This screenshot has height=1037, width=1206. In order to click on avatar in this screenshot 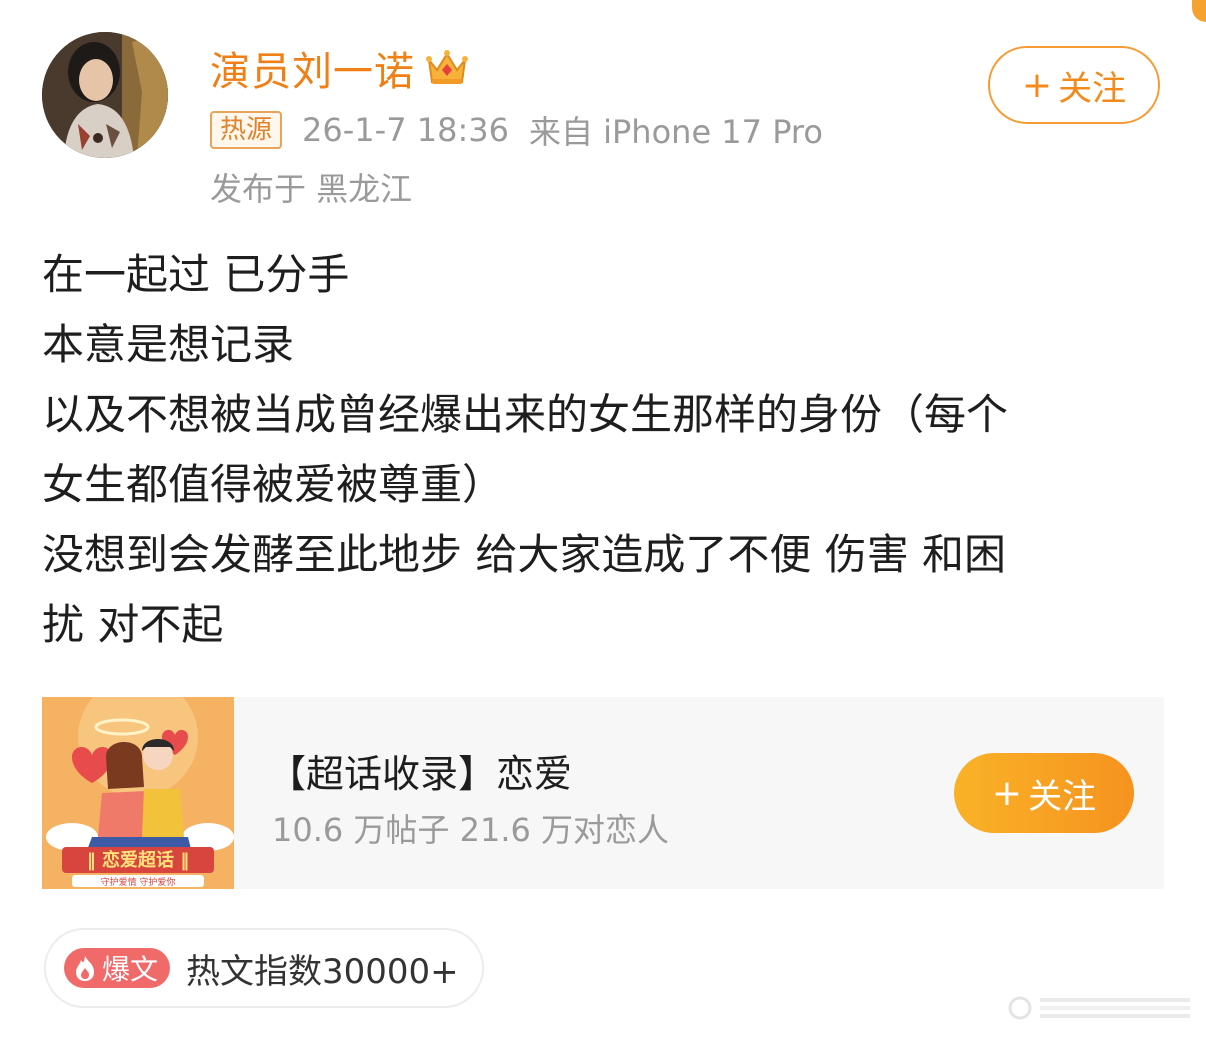, I will do `click(105, 95)`.